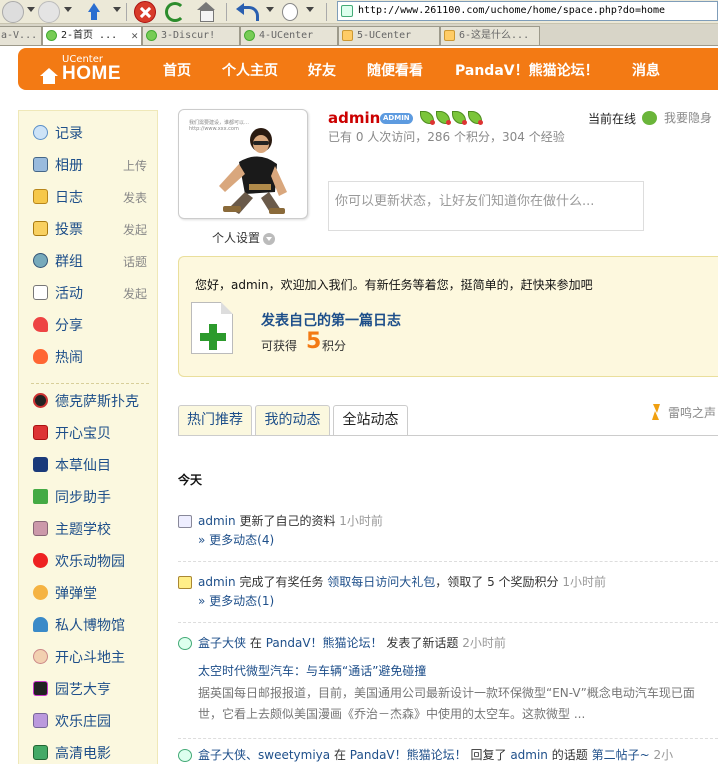 The image size is (718, 764). What do you see at coordinates (646, 70) in the screenshot?
I see `nav-messages: 消息` at bounding box center [646, 70].